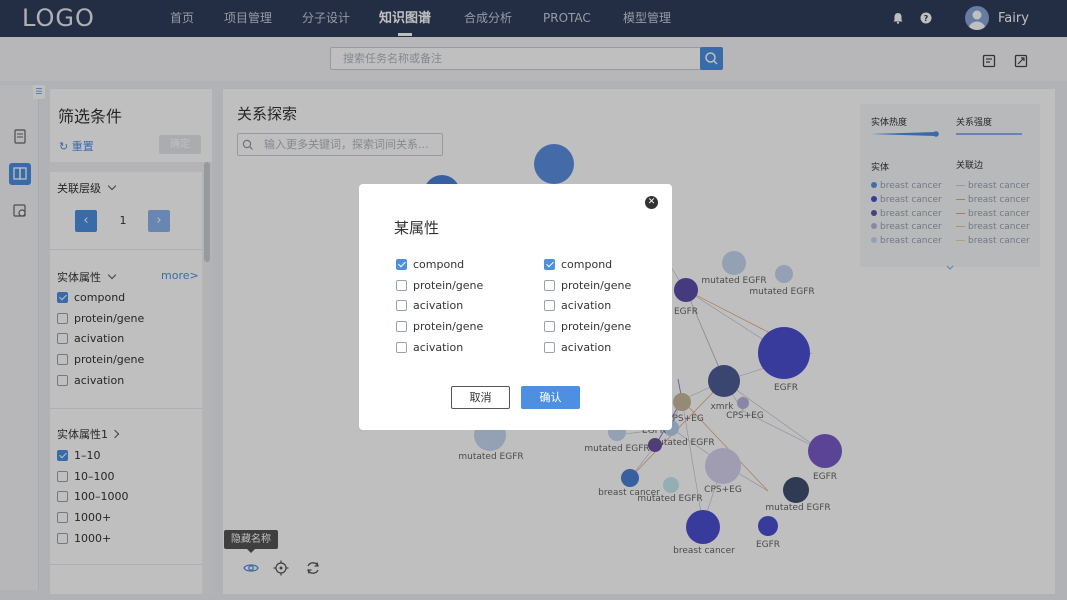 The width and height of the screenshot is (1067, 600). I want to click on cancel-button: 取消, so click(480, 397).